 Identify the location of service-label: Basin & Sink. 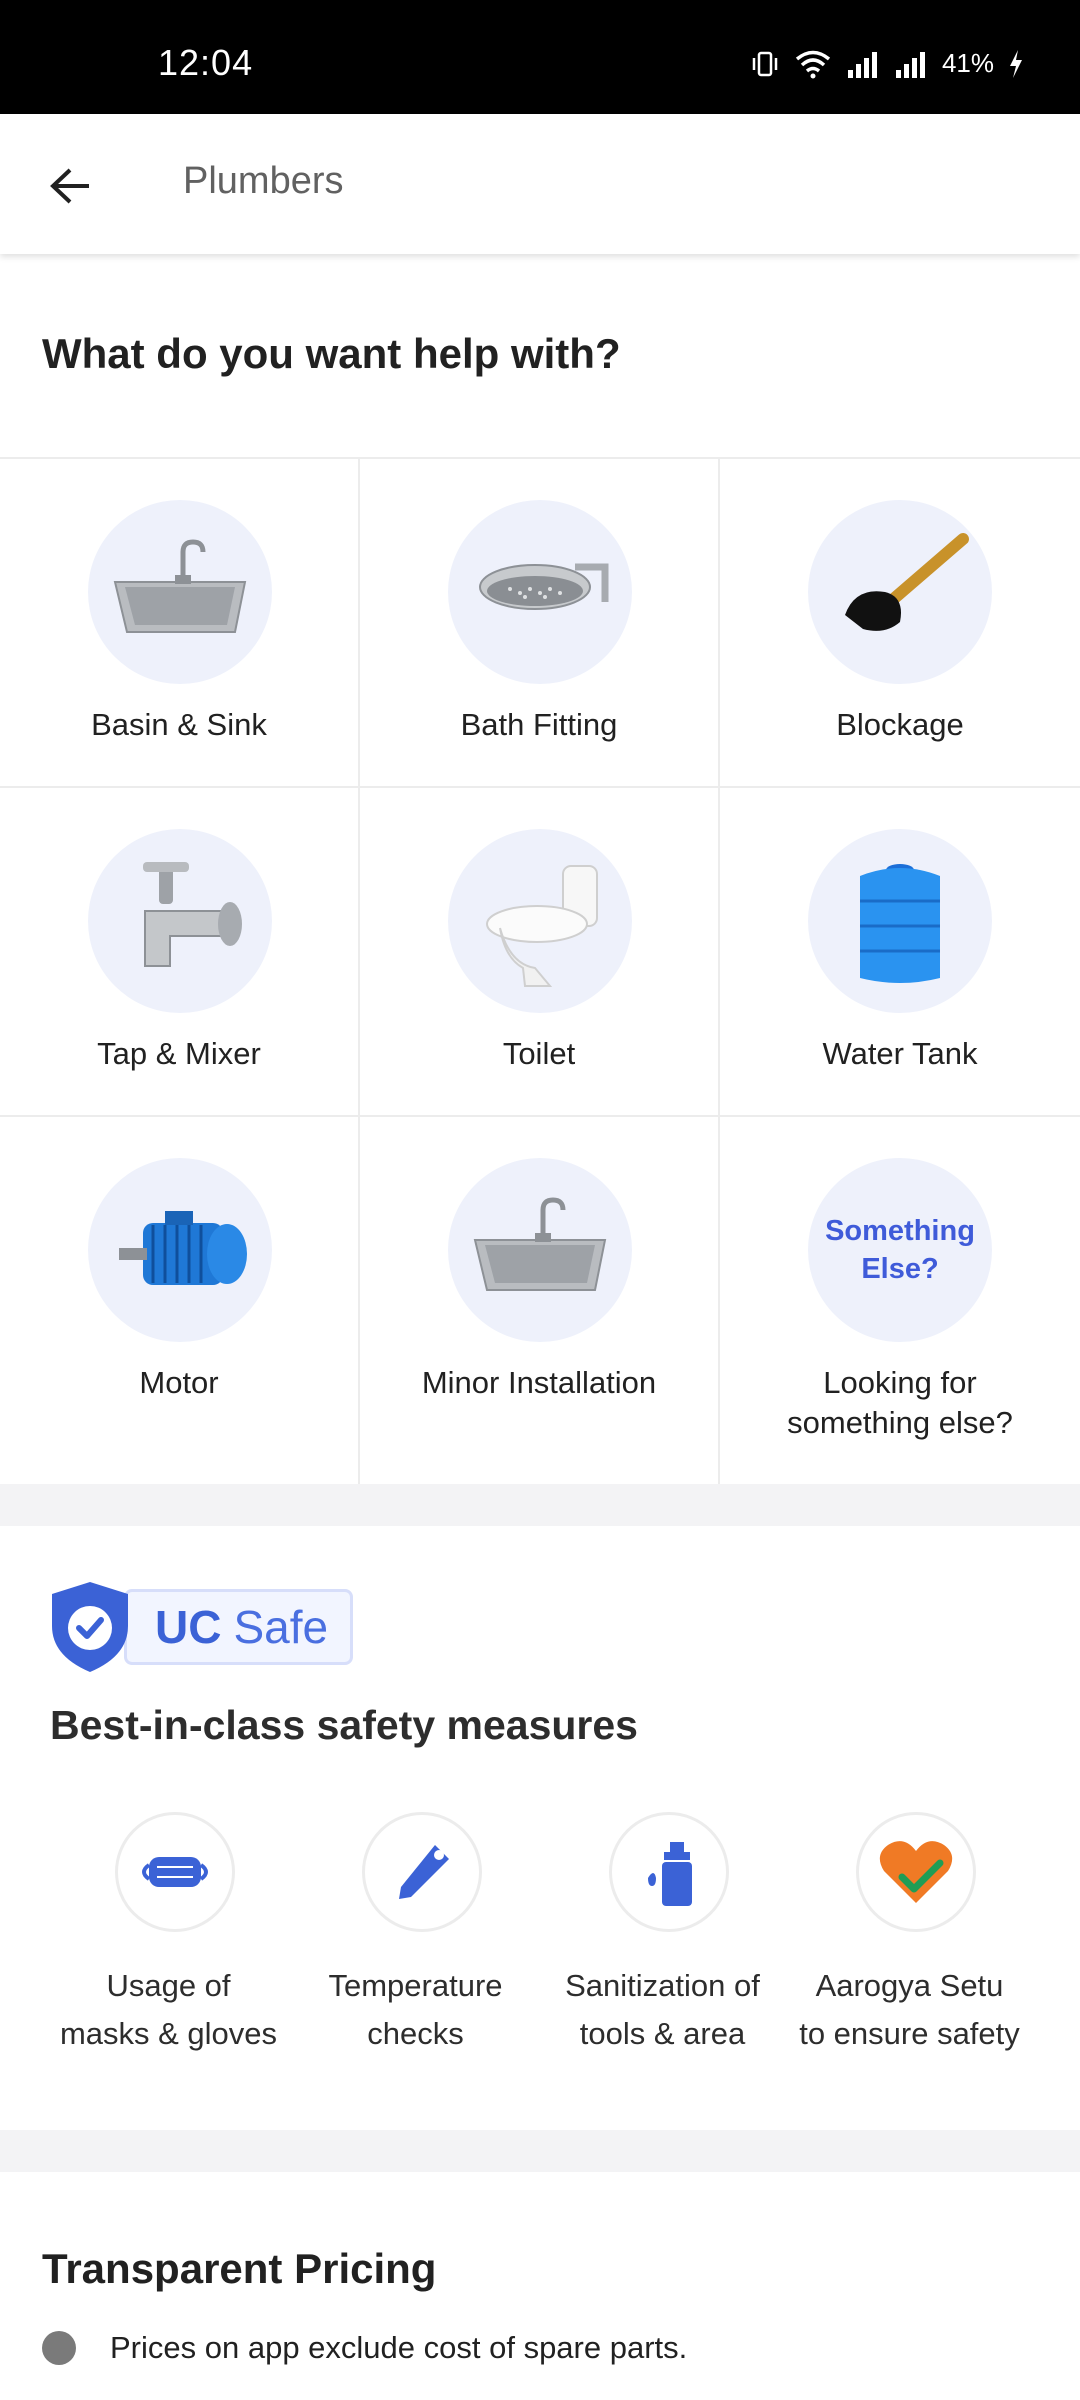
(179, 724).